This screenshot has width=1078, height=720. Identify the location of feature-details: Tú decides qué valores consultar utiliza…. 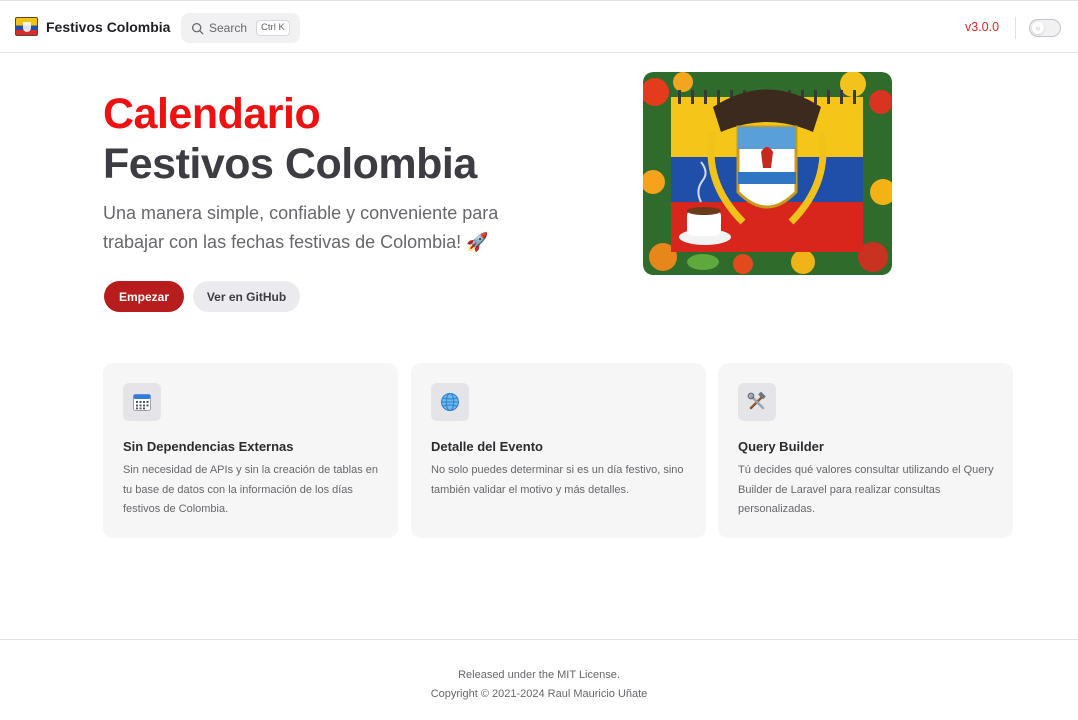
(866, 489).